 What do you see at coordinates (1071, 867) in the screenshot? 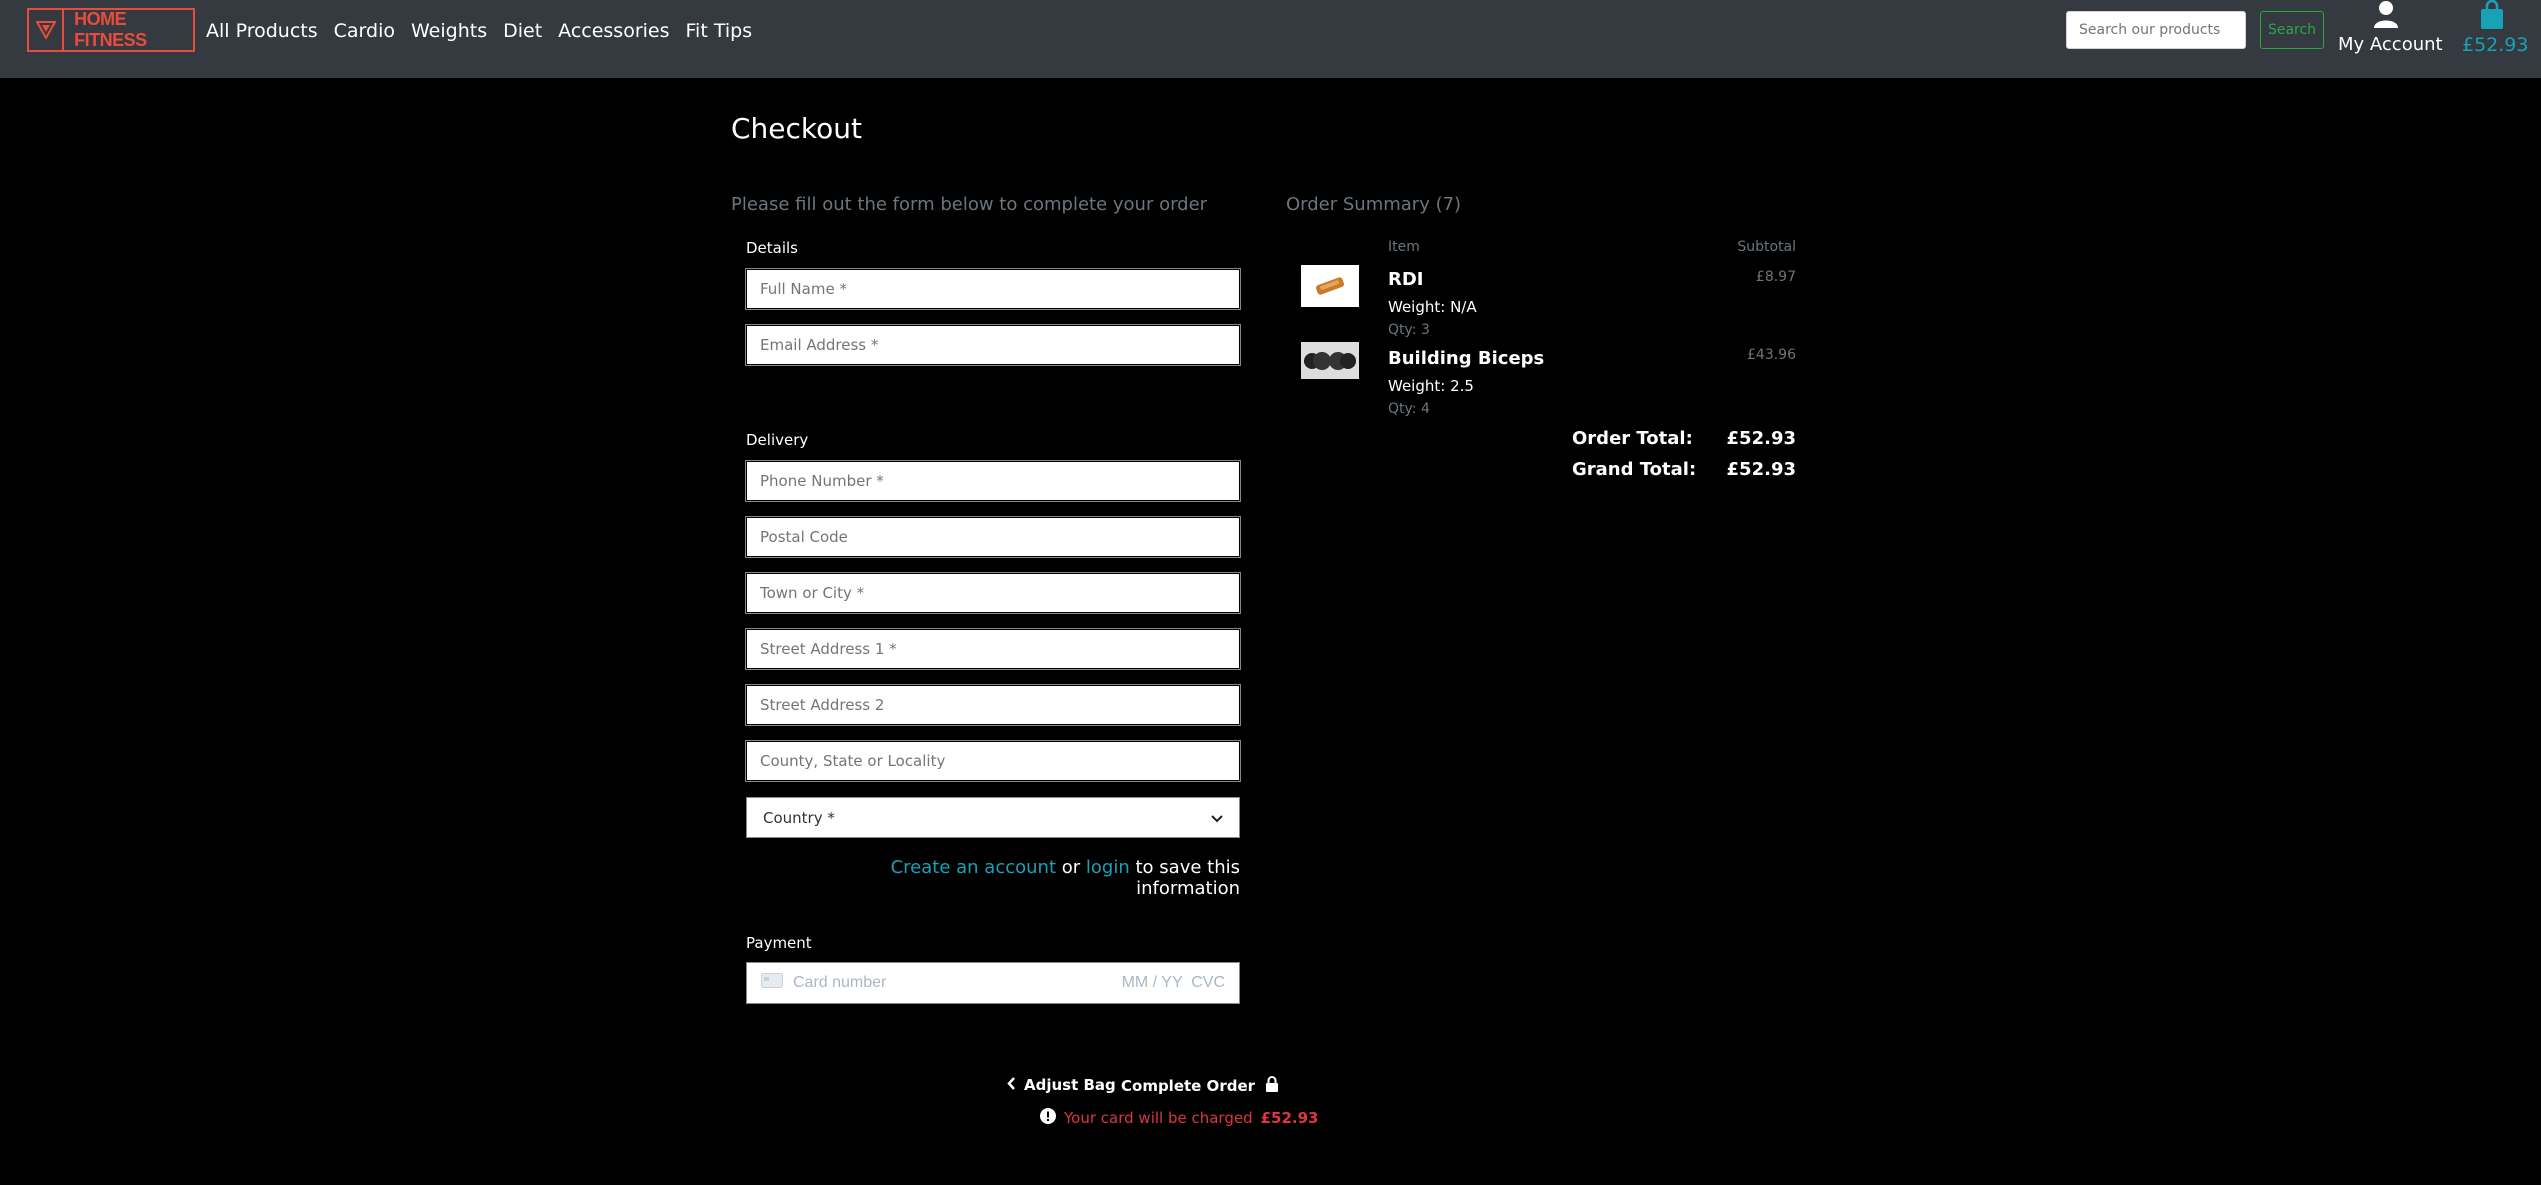
I see `save-info-or: or` at bounding box center [1071, 867].